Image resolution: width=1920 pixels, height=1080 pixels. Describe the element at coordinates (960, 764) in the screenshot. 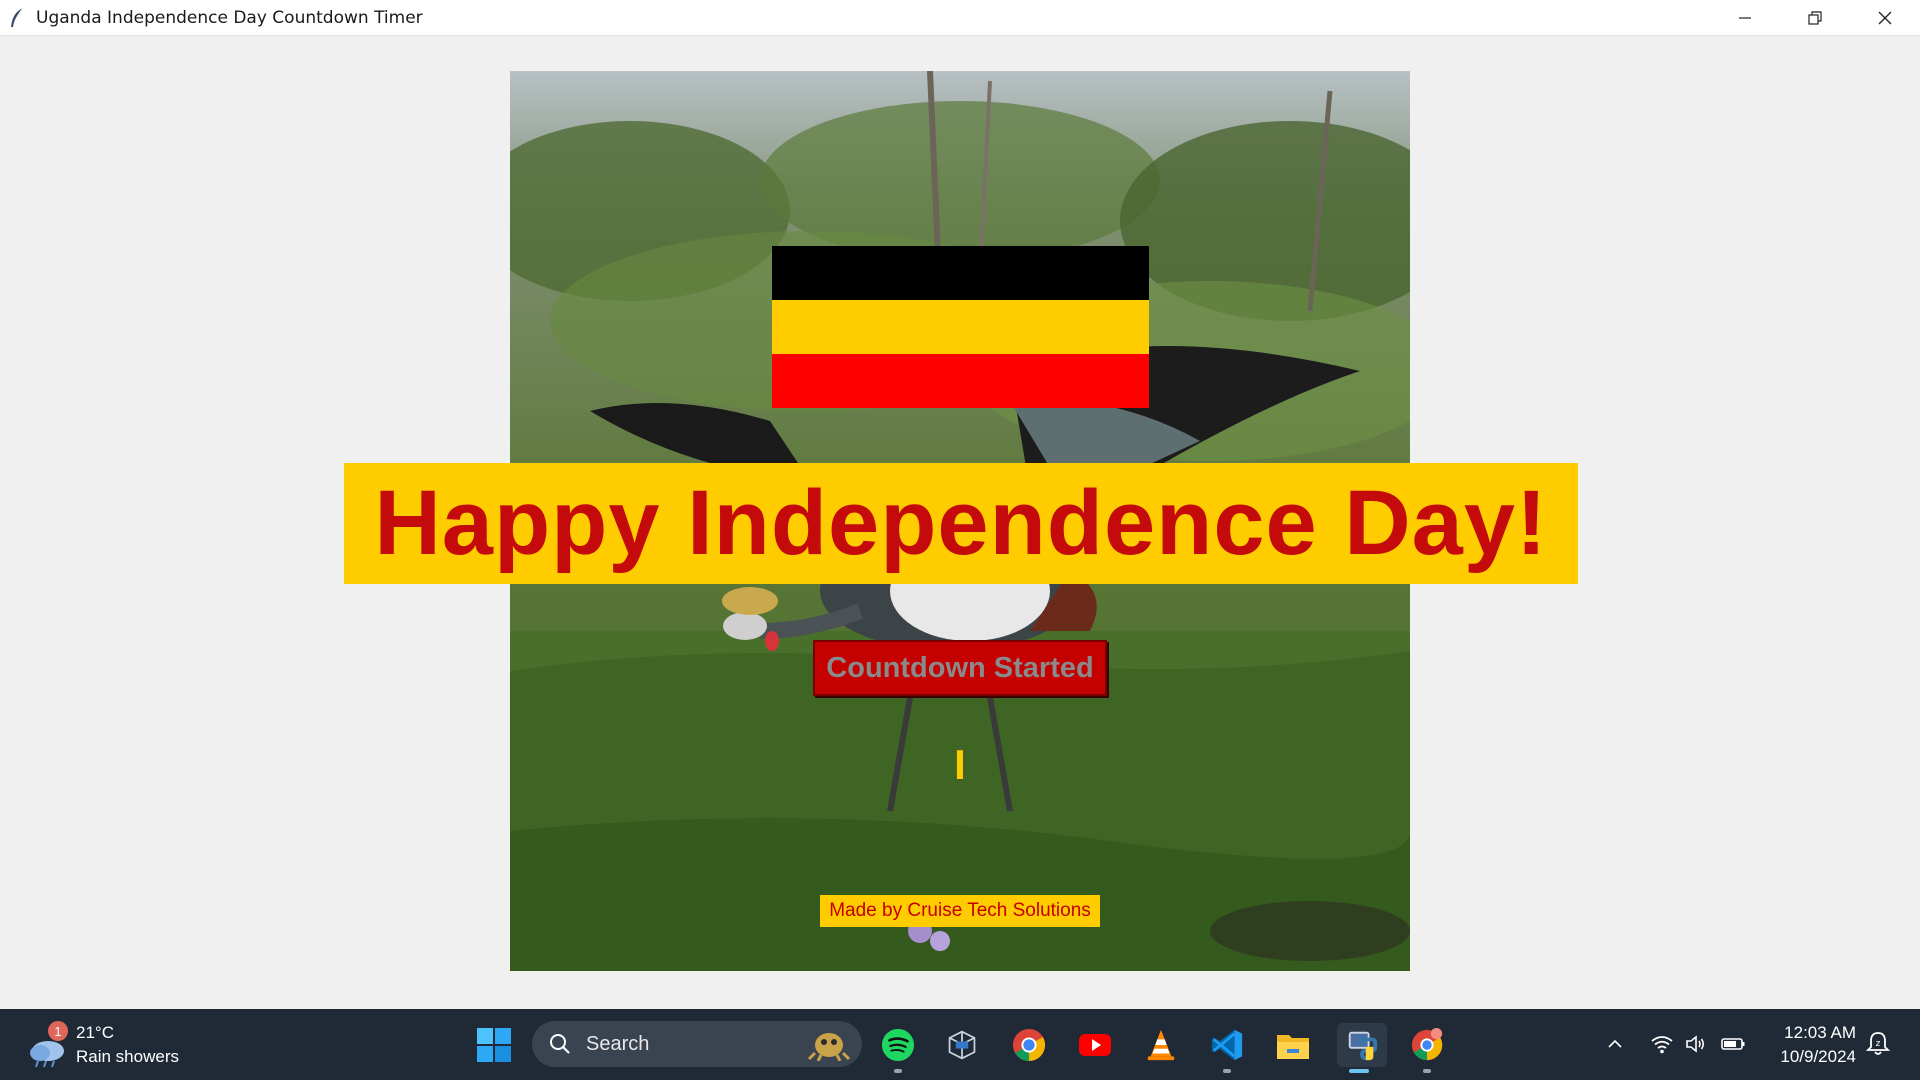

I see `countdown-timer-text: I` at that location.